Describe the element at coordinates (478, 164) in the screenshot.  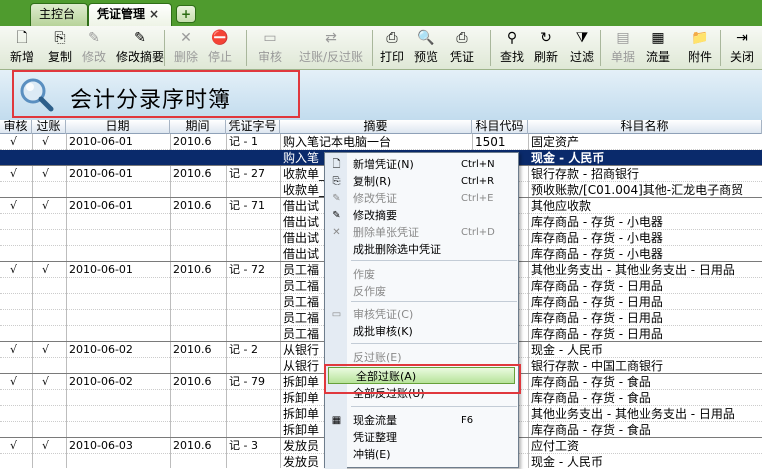
I see `menu-shortcut: Ctrl+N` at that location.